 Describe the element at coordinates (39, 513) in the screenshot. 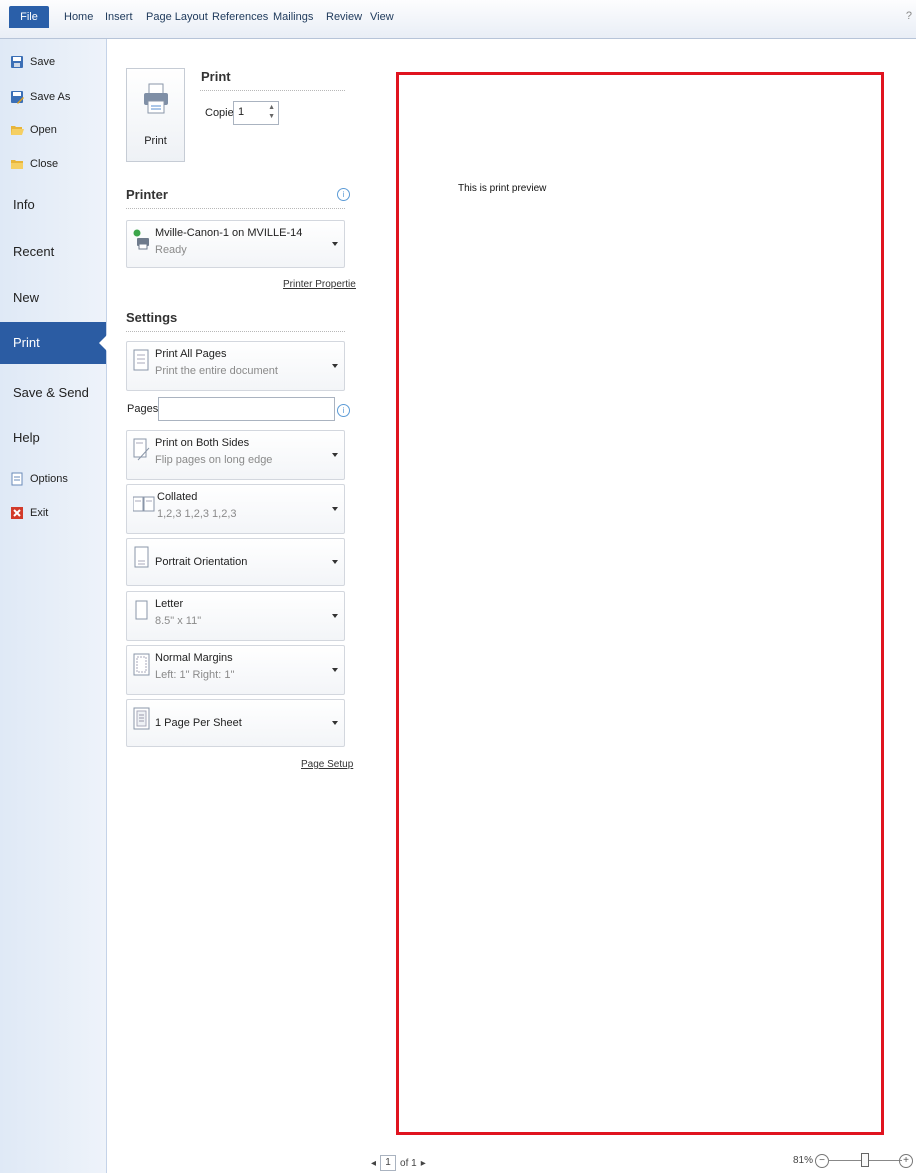

I see `nav-exit-label: Exit` at that location.